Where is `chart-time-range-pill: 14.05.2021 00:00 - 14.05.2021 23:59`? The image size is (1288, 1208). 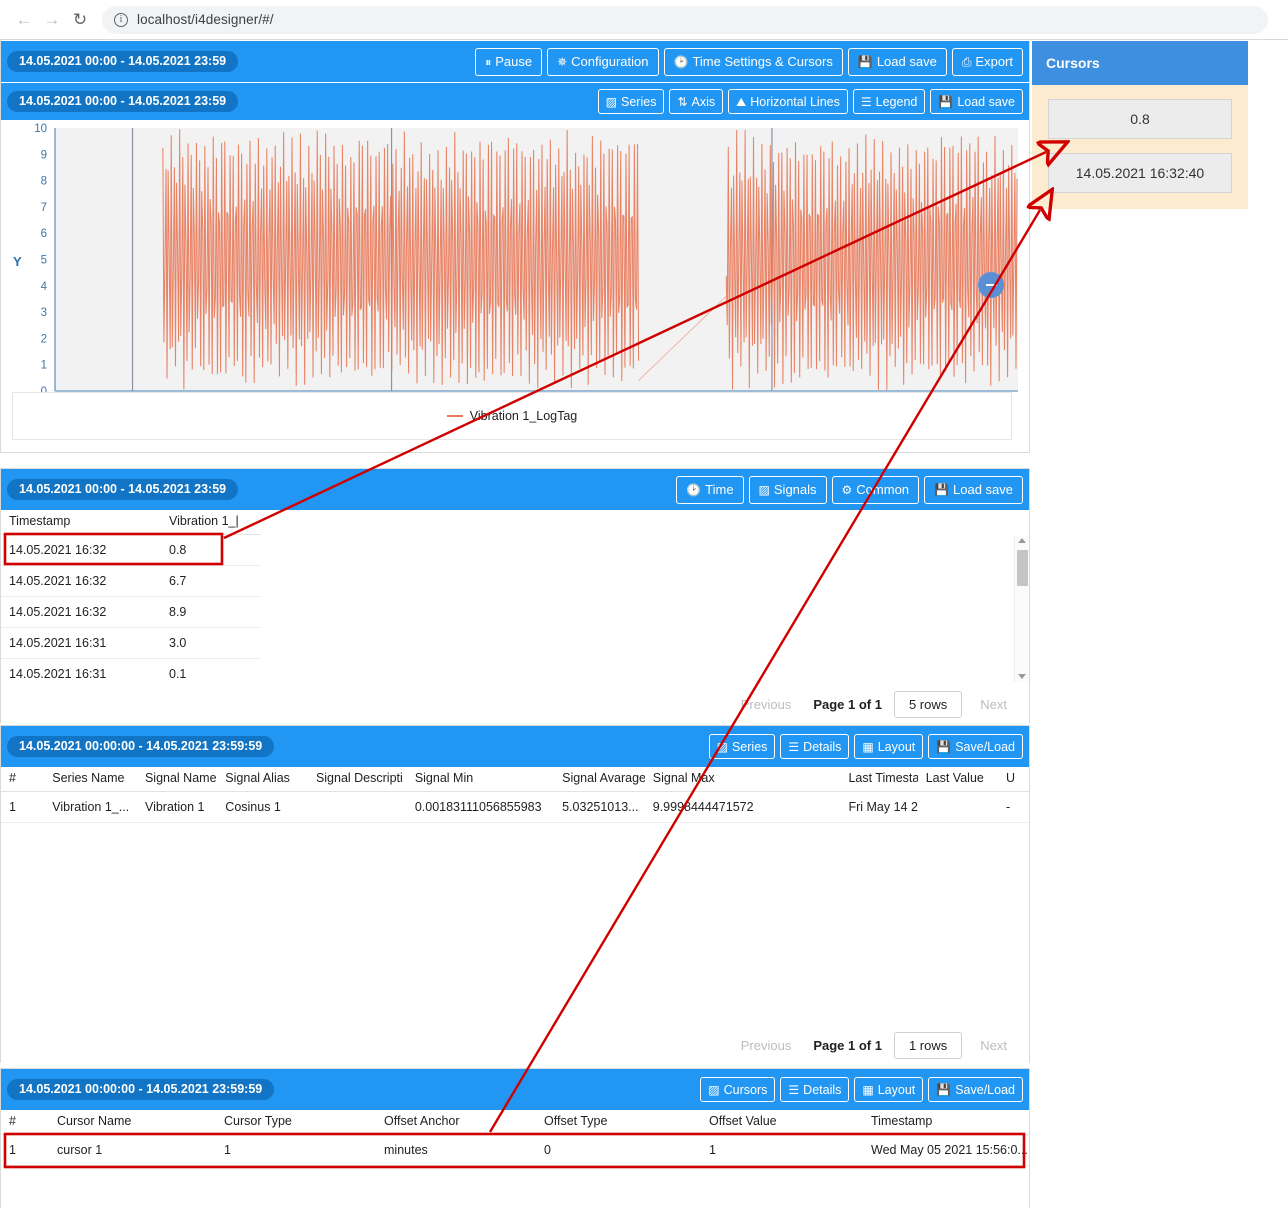
chart-time-range-pill: 14.05.2021 00:00 - 14.05.2021 23:59 is located at coordinates (123, 61).